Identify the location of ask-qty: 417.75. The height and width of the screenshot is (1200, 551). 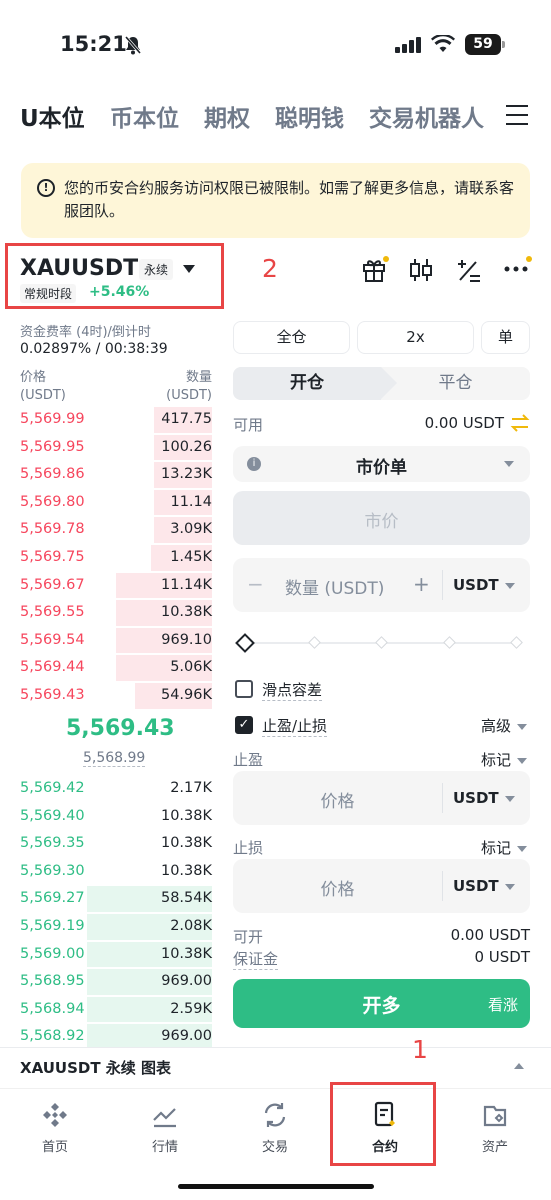
(186, 419).